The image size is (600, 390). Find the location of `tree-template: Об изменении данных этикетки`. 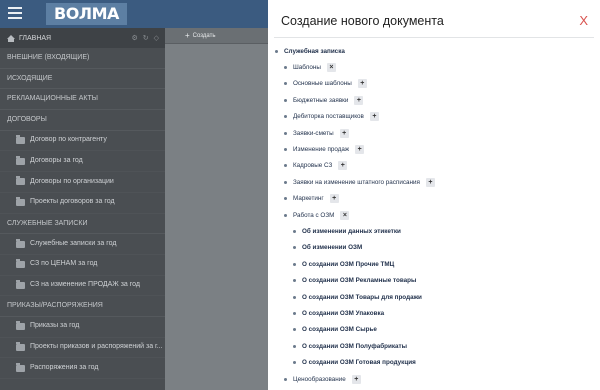

tree-template: Об изменении данных этикетки is located at coordinates (434, 231).